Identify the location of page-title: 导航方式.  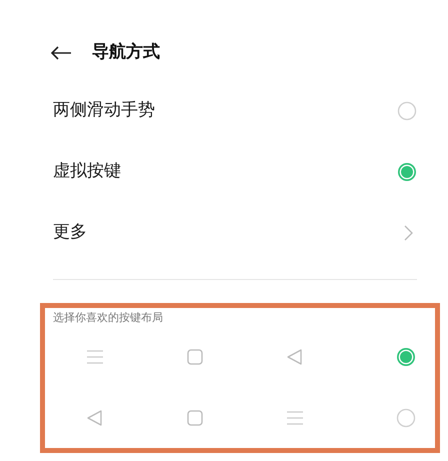
(126, 52).